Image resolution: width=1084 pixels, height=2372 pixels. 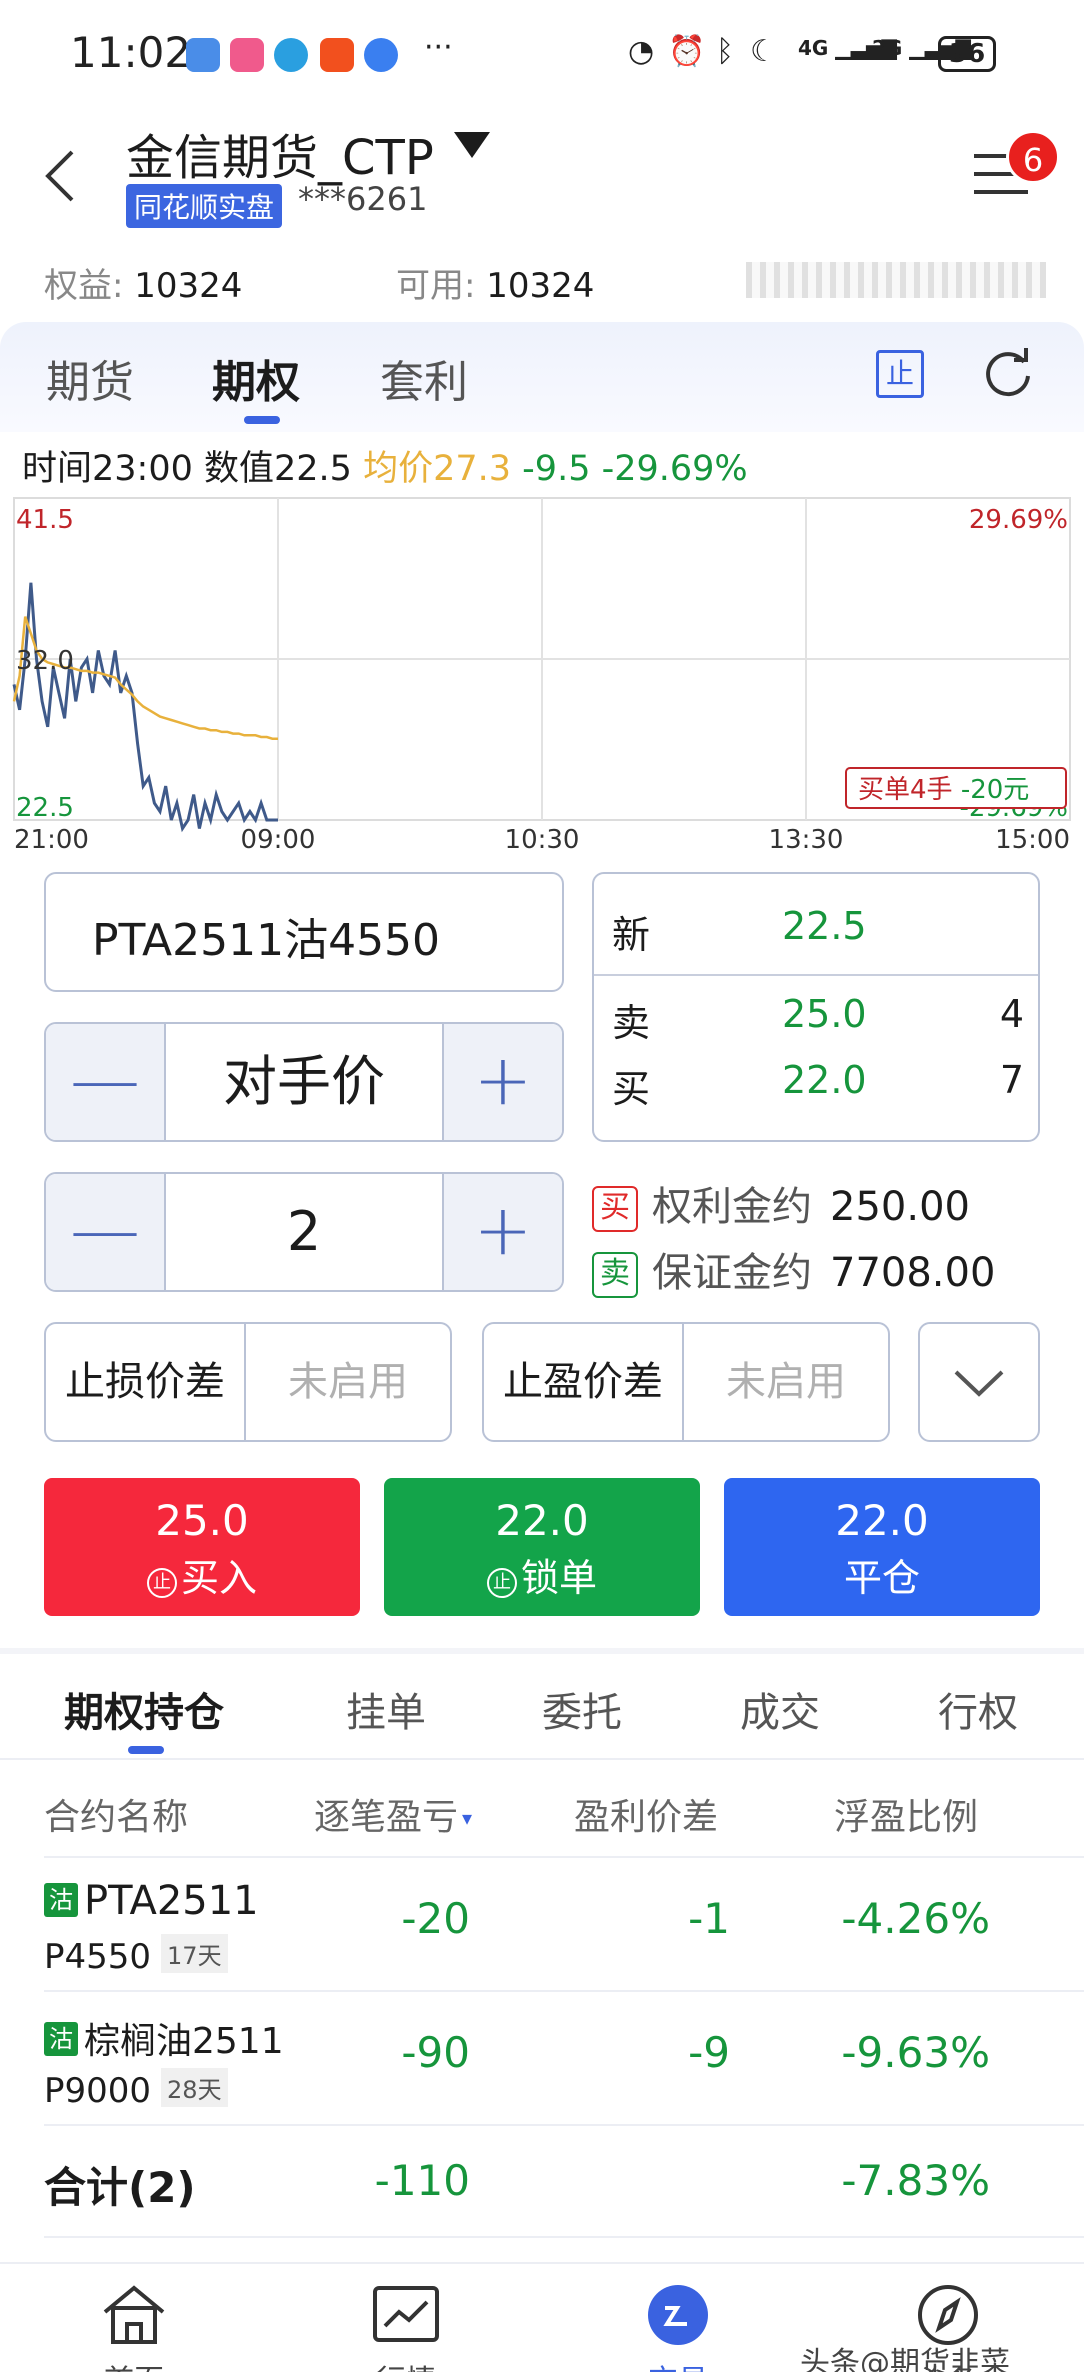 What do you see at coordinates (732, 1207) in the screenshot?
I see `premium-label: 权利金约` at bounding box center [732, 1207].